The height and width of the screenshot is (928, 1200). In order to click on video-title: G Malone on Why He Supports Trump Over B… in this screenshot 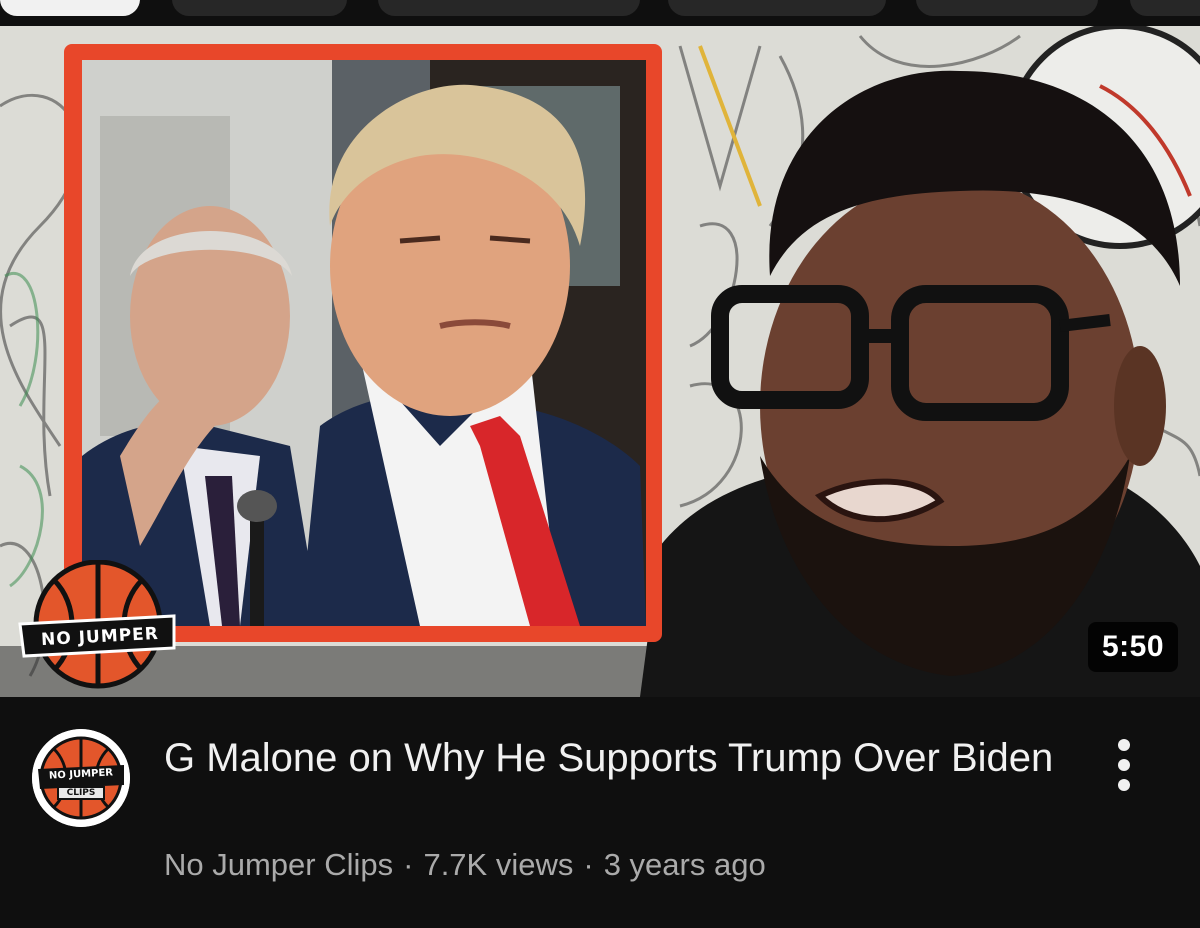, I will do `click(614, 758)`.